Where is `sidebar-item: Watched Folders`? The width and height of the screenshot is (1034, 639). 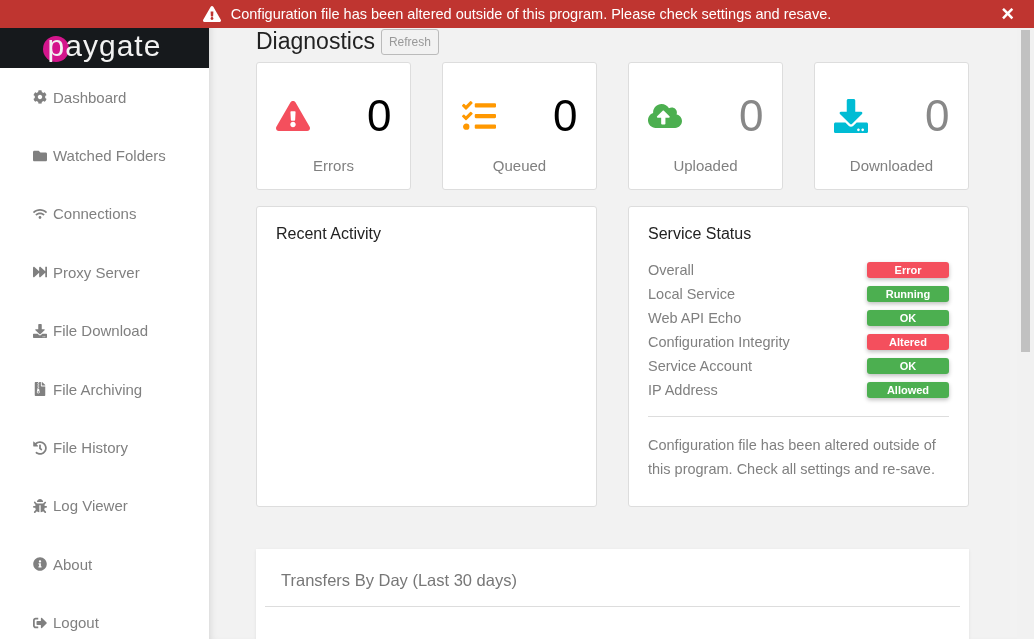
sidebar-item: Watched Folders is located at coordinates (104, 155).